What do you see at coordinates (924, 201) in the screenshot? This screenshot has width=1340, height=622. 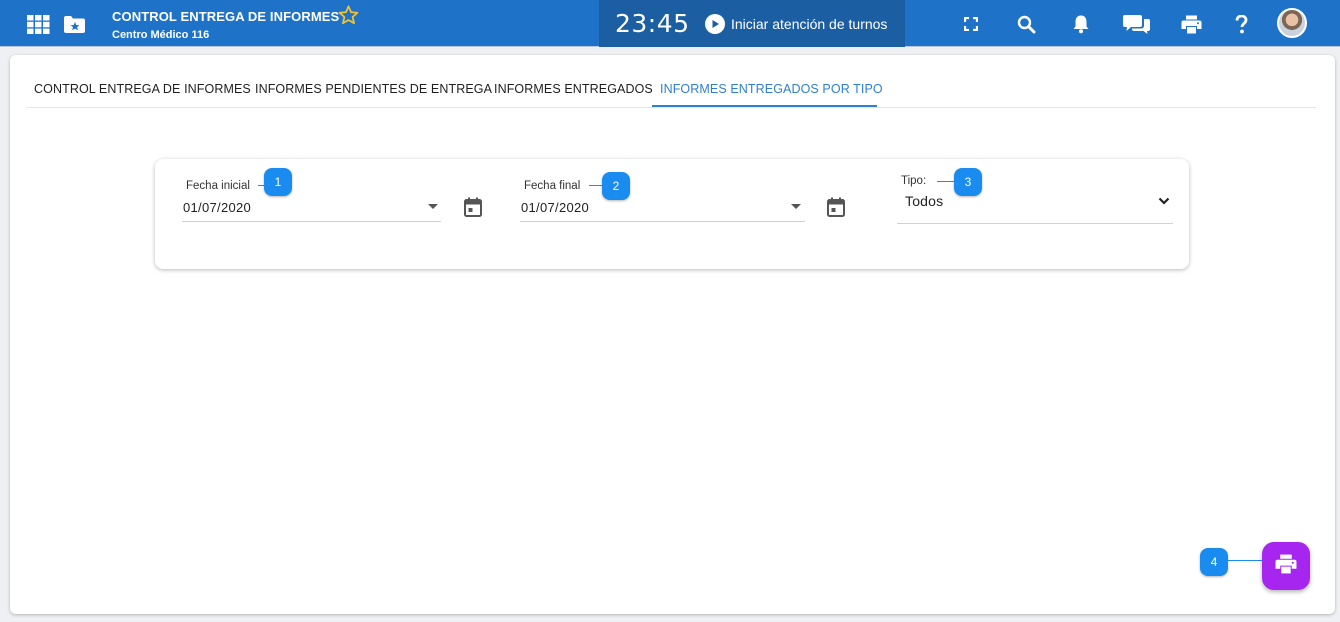 I see `type-select: Todos` at bounding box center [924, 201].